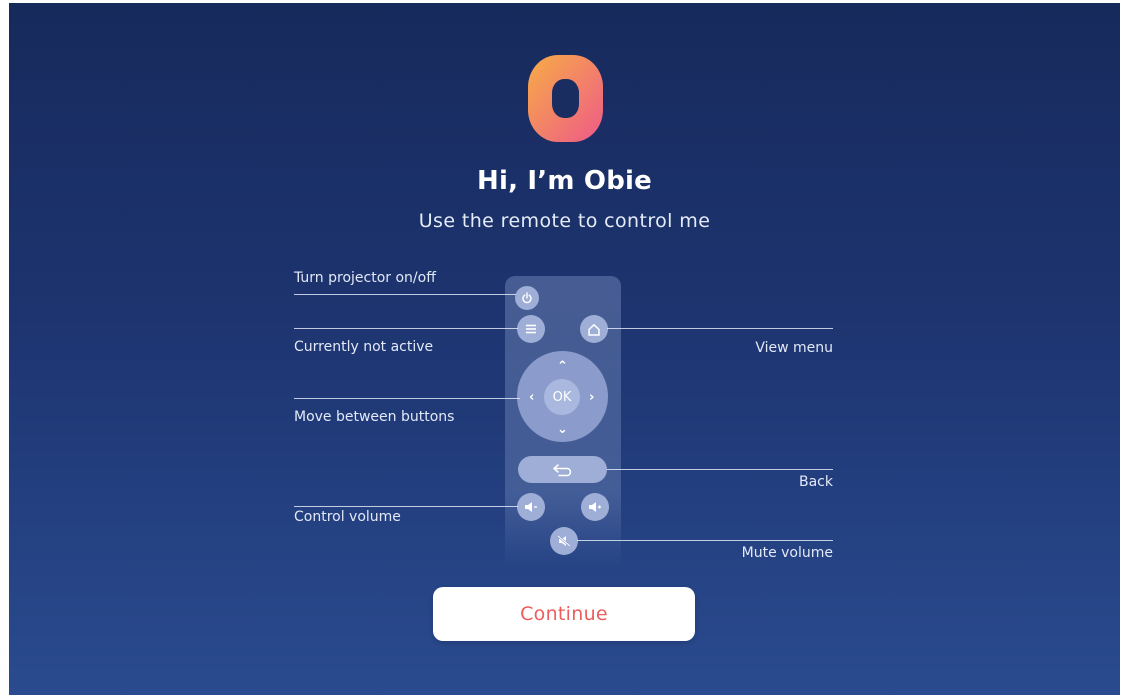 The width and height of the screenshot is (1128, 697). I want to click on volume-up-icon, so click(595, 507).